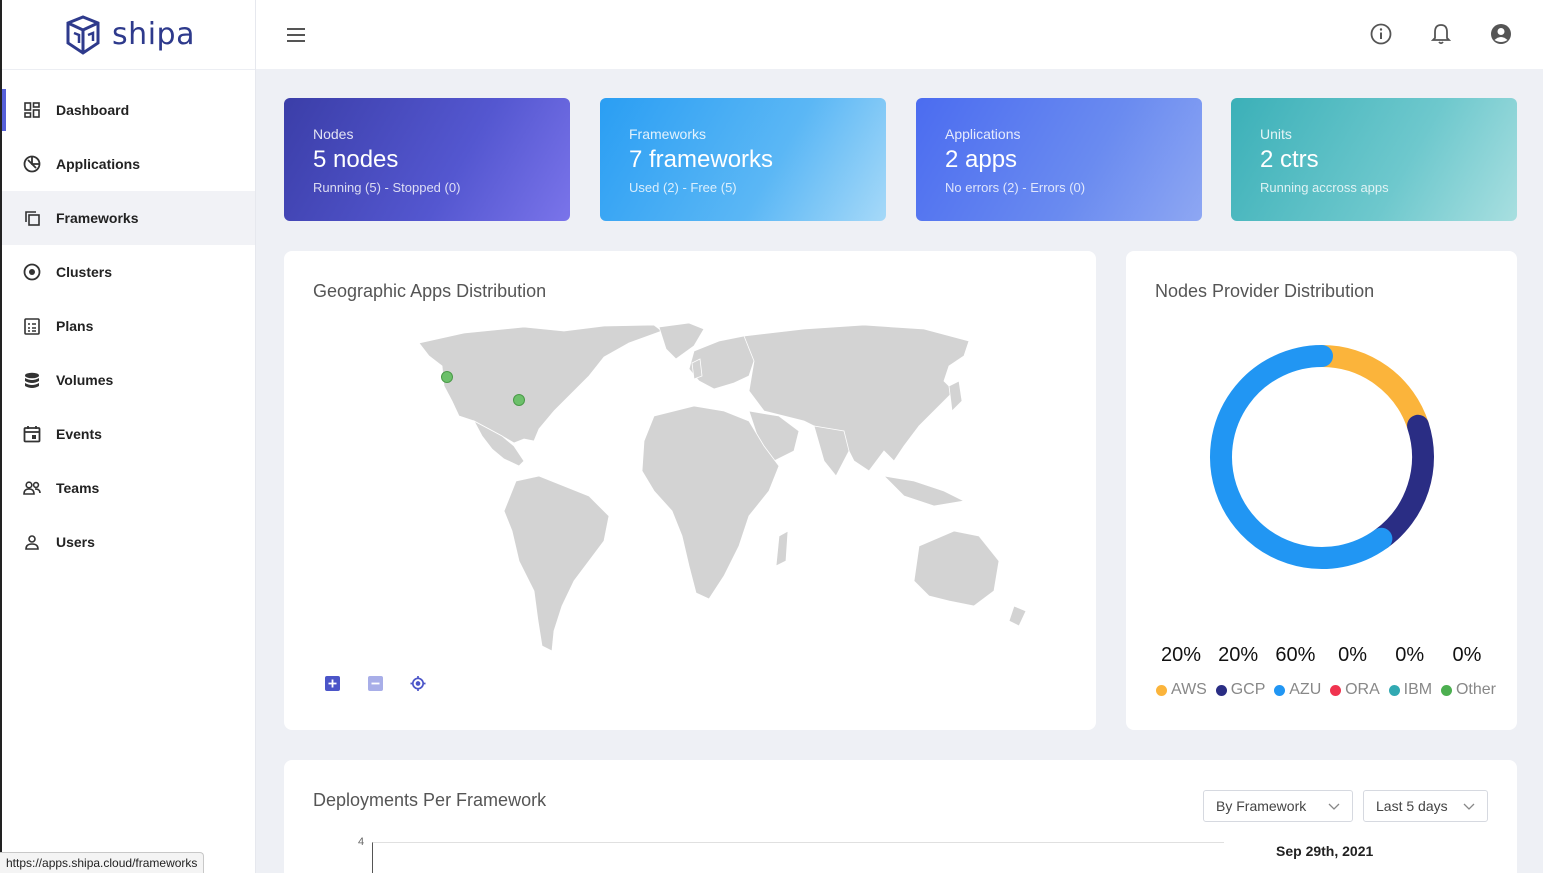 The height and width of the screenshot is (873, 1543). What do you see at coordinates (1301, 457) in the screenshot?
I see `donut-slice-azu` at bounding box center [1301, 457].